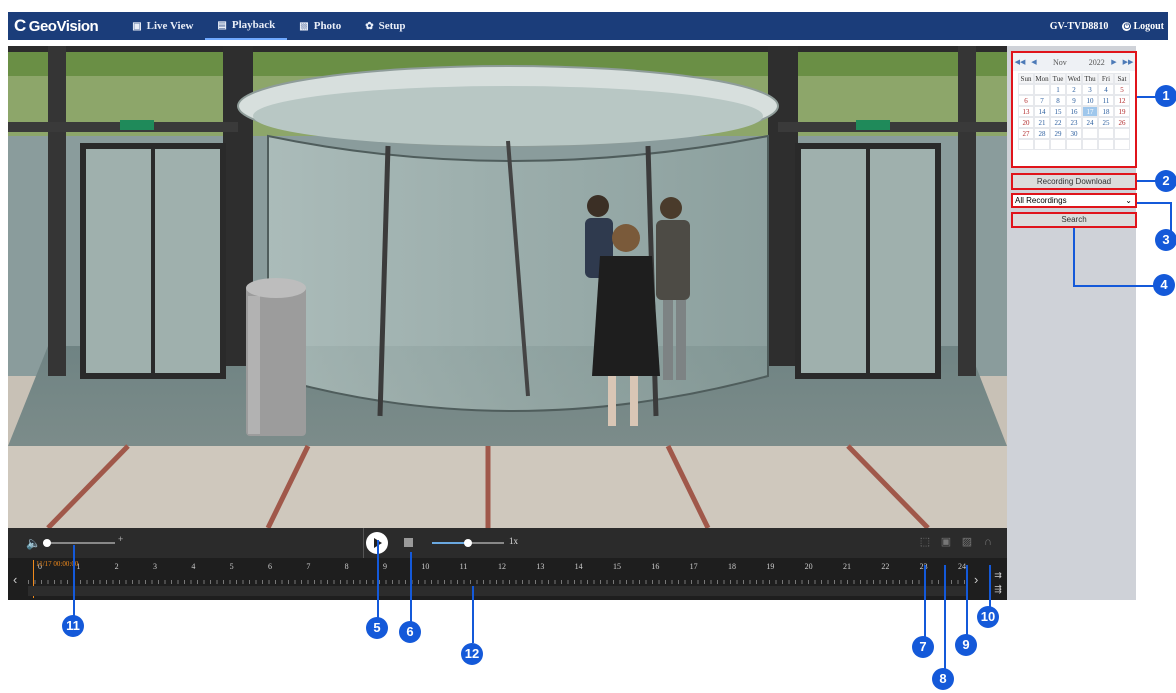 The height and width of the screenshot is (693, 1176). What do you see at coordinates (988, 542) in the screenshot?
I see `headphone-icon: ∩` at bounding box center [988, 542].